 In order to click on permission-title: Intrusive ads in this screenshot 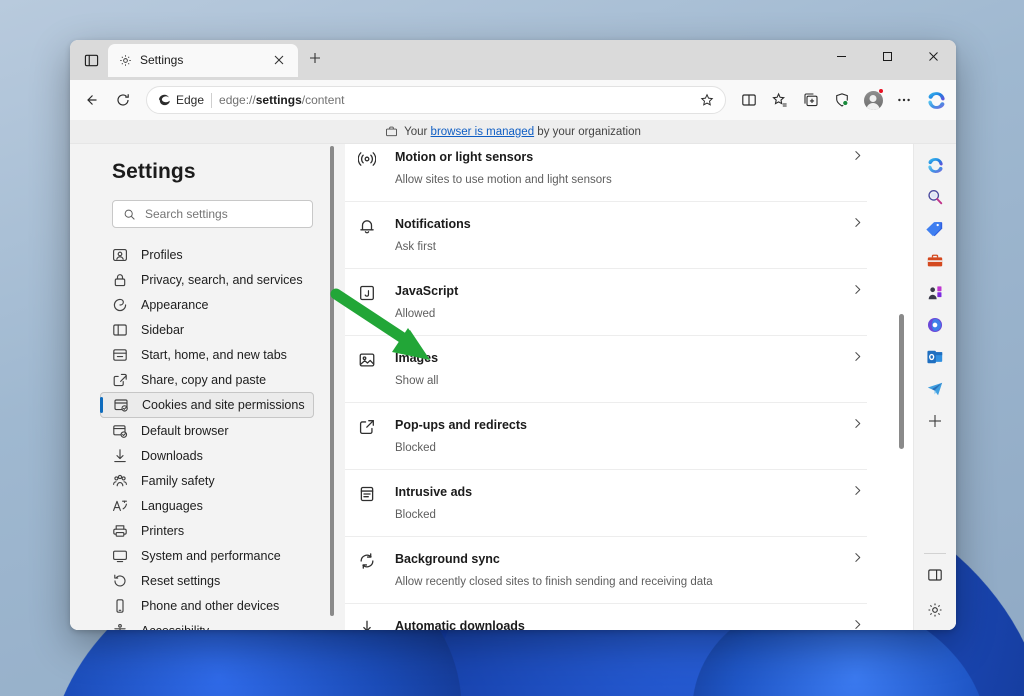, I will do `click(434, 492)`.